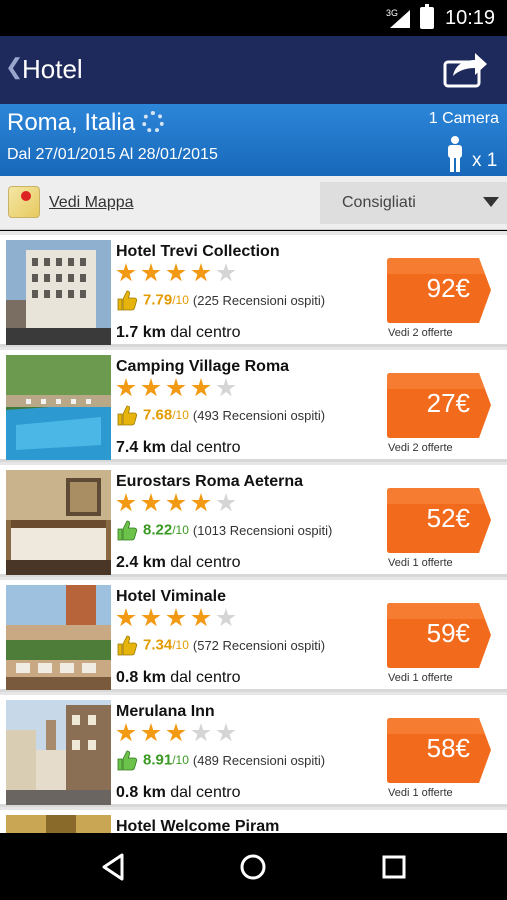  I want to click on hotel-card: Hotel Welcome Piram, so click(253, 821).